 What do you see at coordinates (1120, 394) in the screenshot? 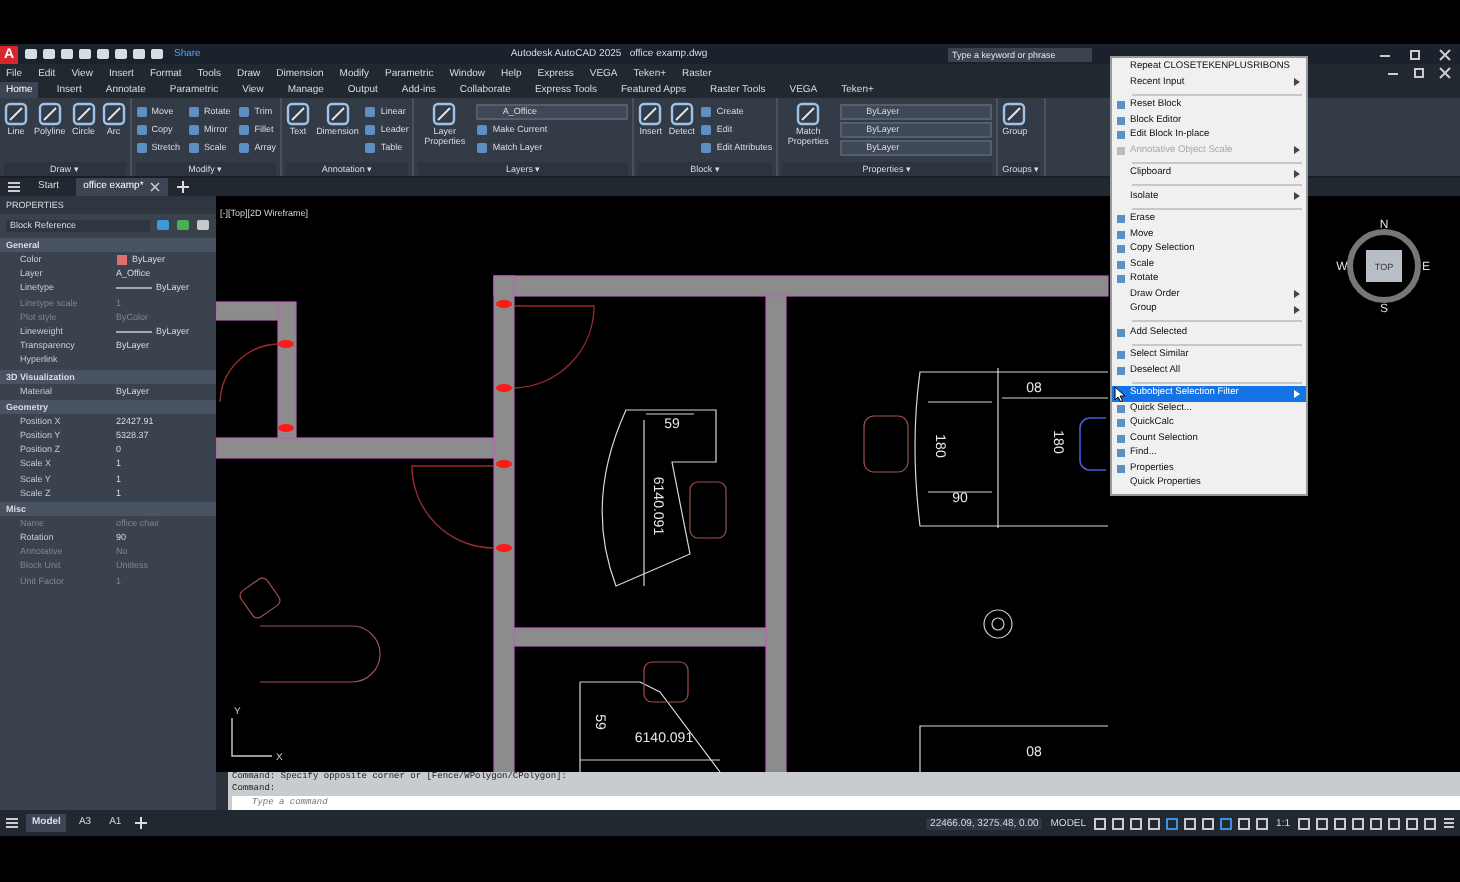
I see `pointer-cursor-icon` at bounding box center [1120, 394].